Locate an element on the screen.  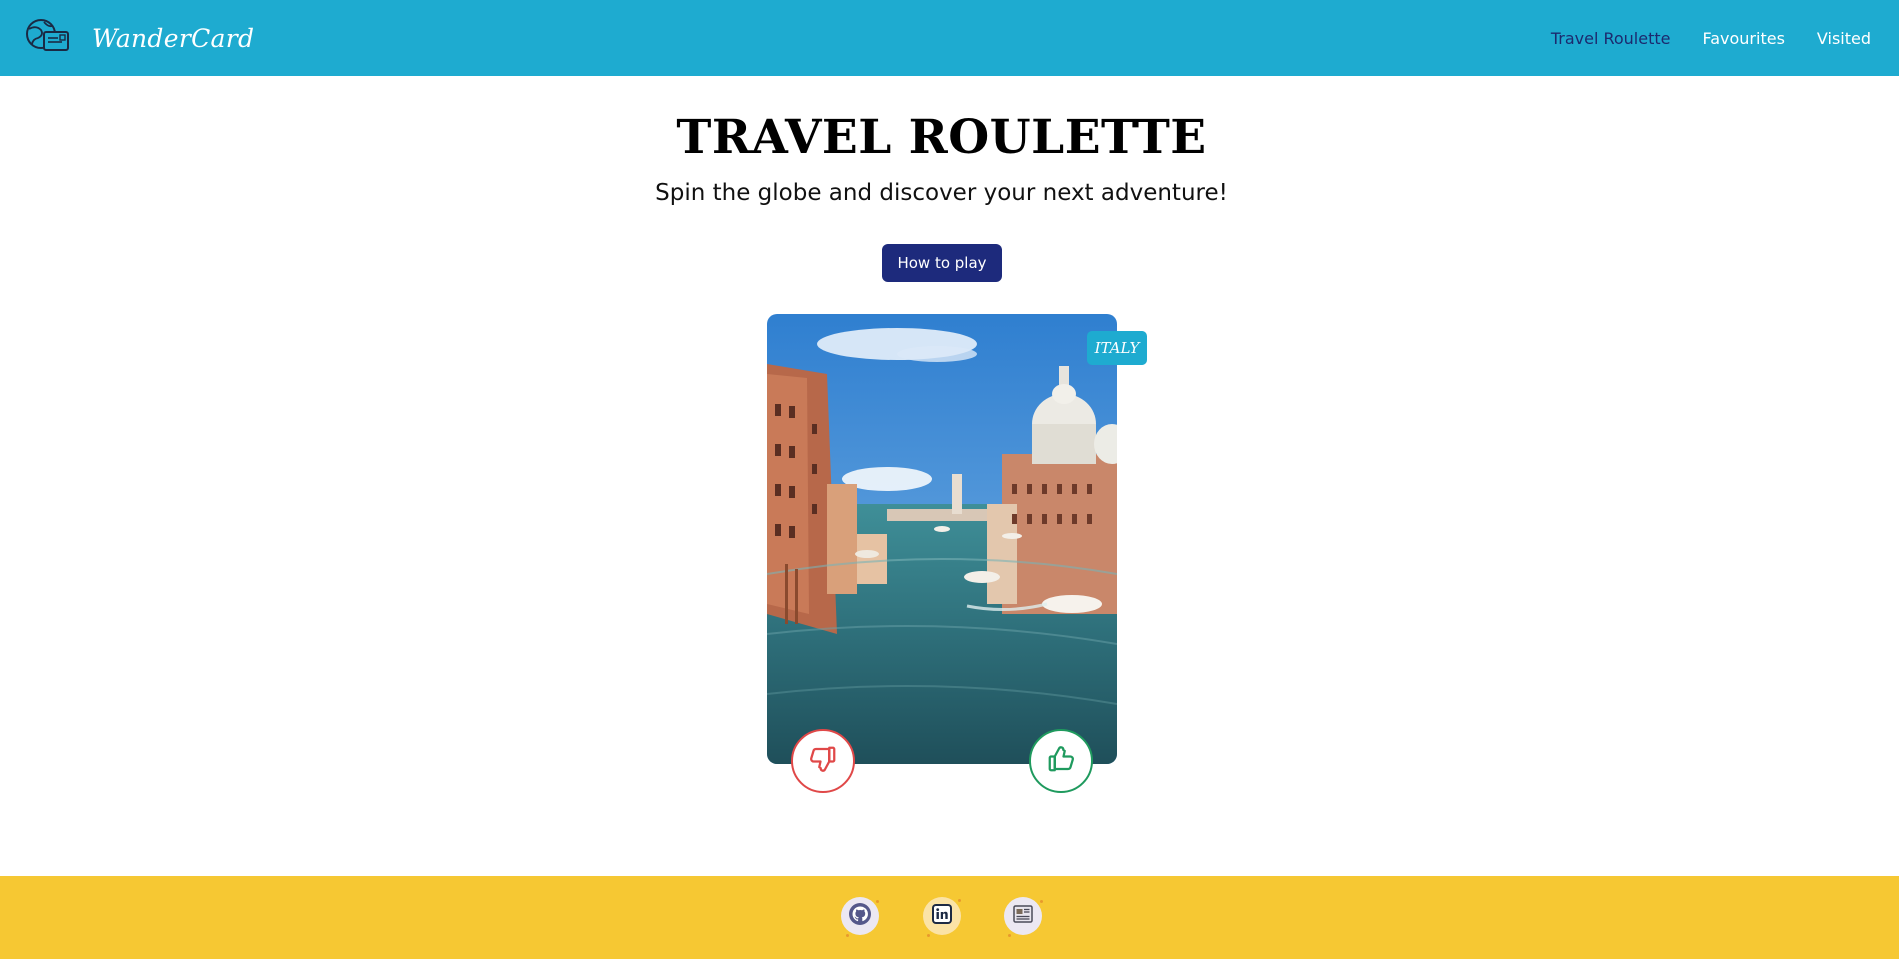
github-icon is located at coordinates (860, 916).